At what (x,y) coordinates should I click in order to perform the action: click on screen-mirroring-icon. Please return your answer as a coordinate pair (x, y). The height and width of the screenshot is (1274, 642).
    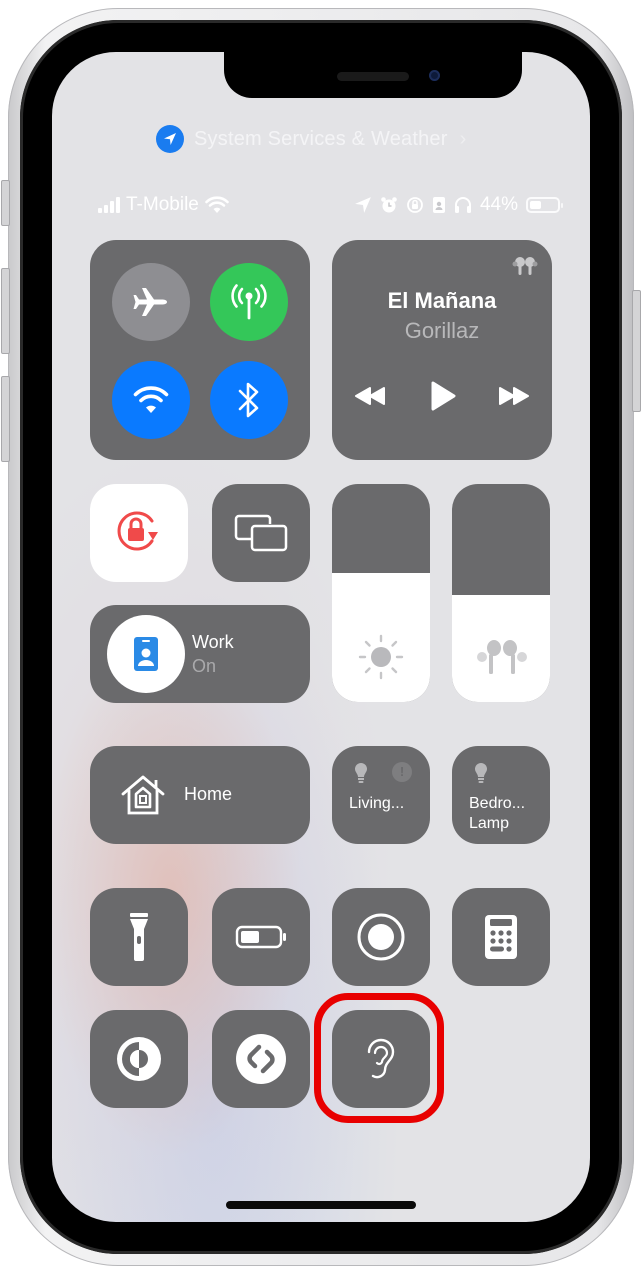
    Looking at the image, I should click on (261, 533).